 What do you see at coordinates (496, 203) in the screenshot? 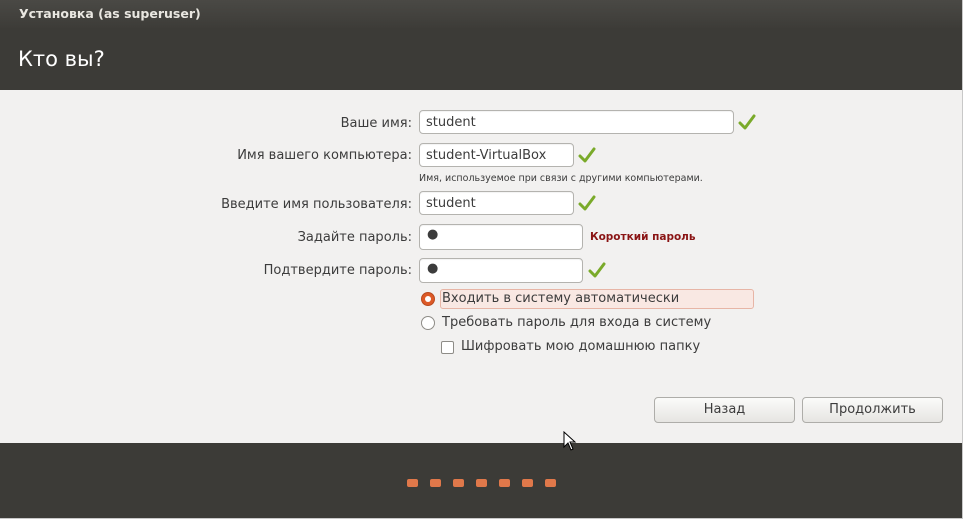
I see `username-input` at bounding box center [496, 203].